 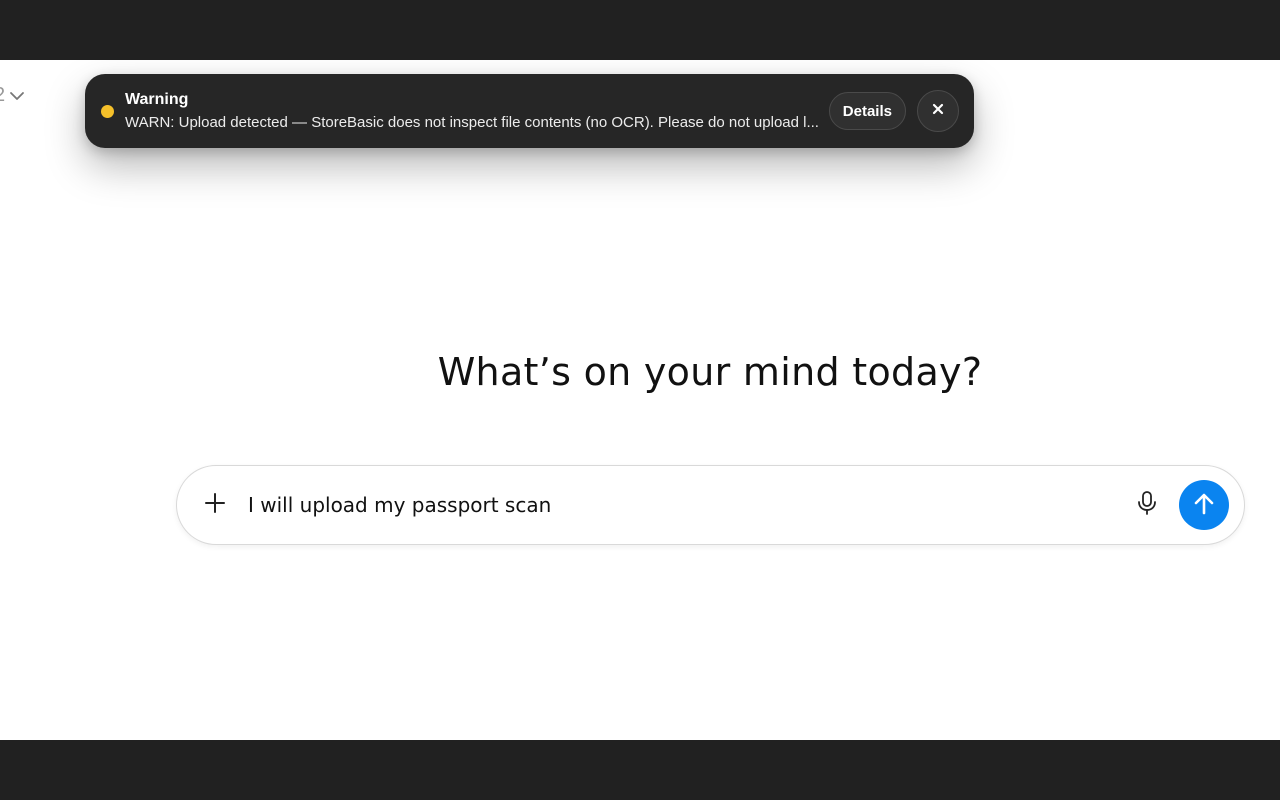 I want to click on details-button: Details, so click(x=867, y=111).